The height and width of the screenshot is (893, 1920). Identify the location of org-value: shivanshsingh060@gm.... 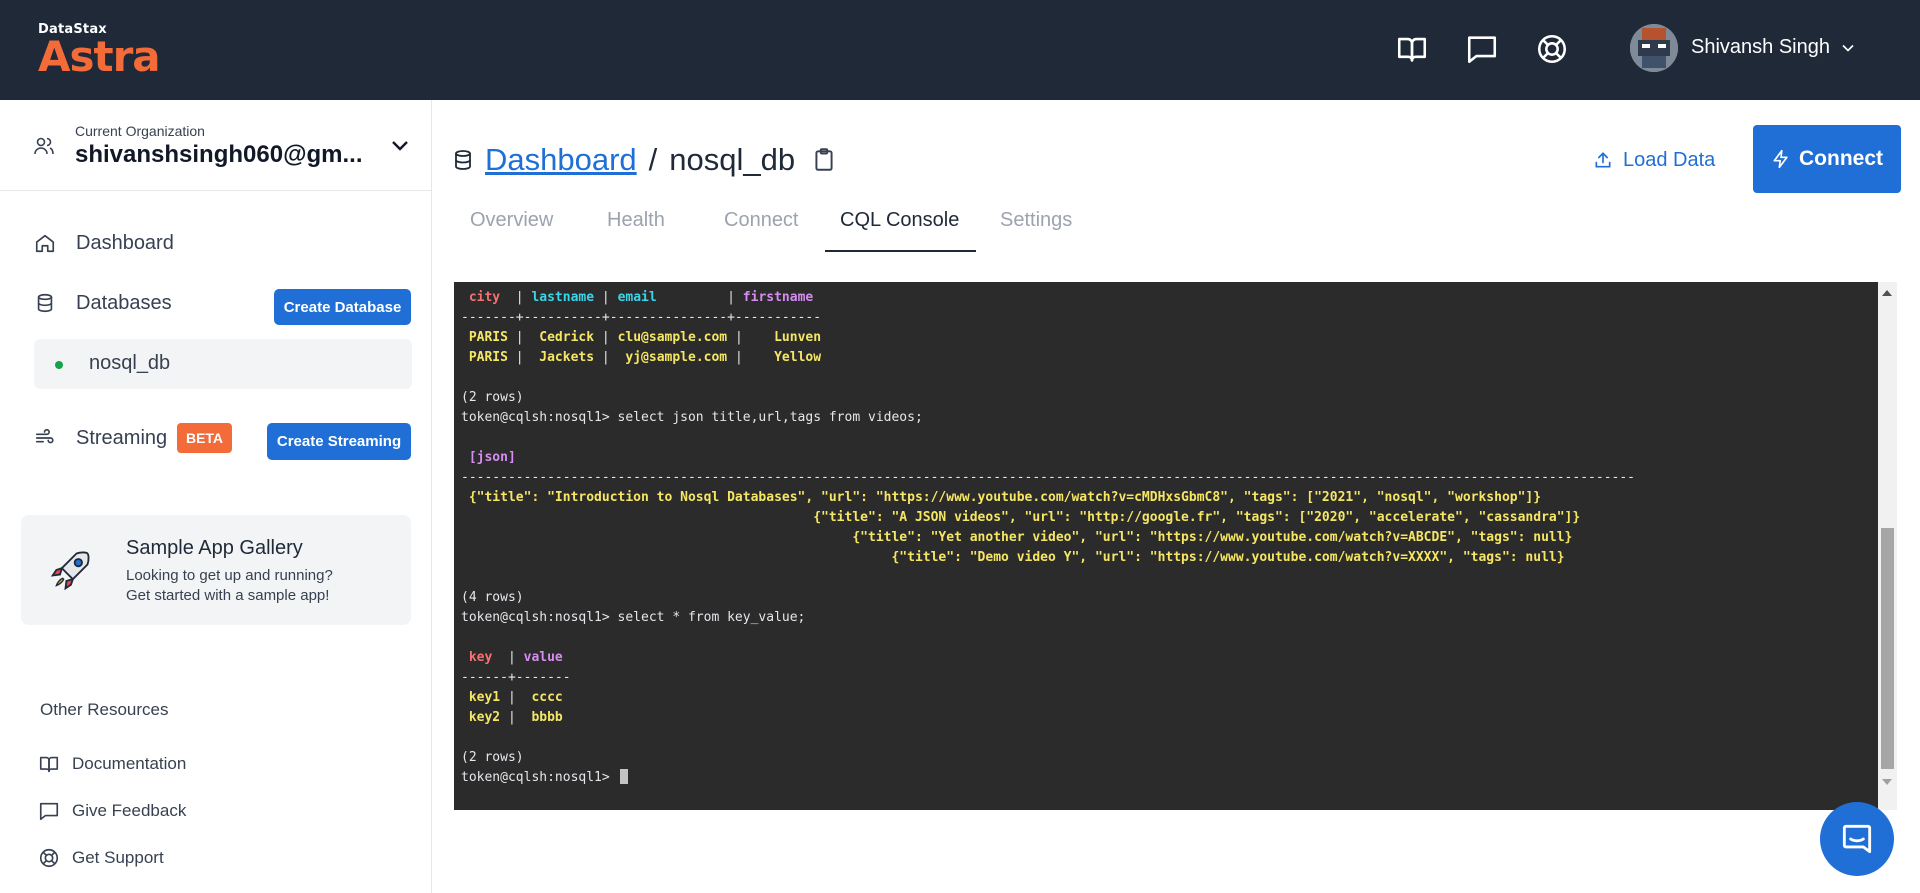
(219, 154).